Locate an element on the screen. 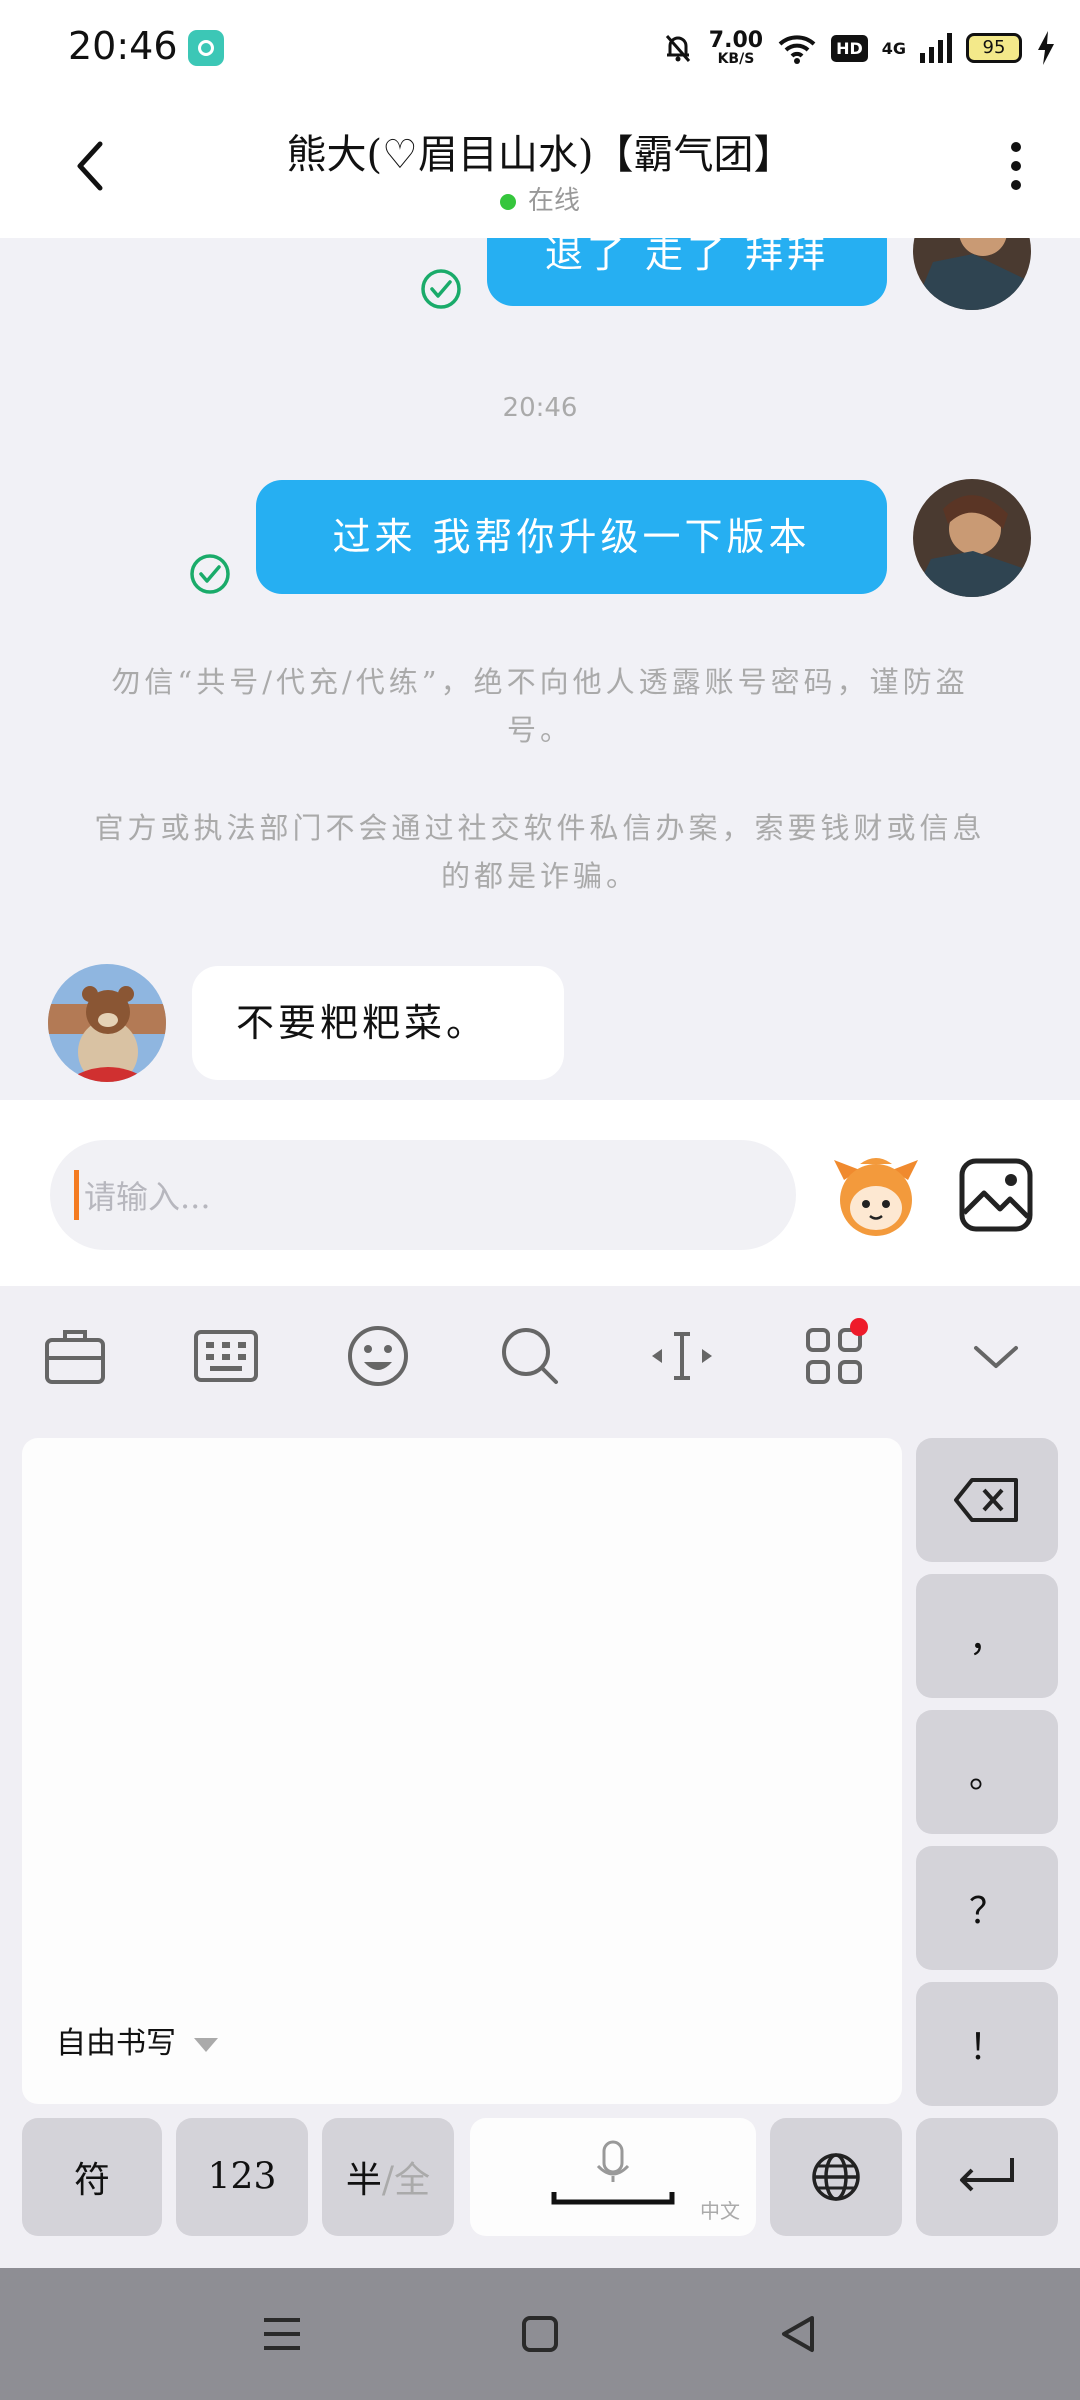  message-bubble-out: 退了 走了 拜拜 is located at coordinates (687, 272).